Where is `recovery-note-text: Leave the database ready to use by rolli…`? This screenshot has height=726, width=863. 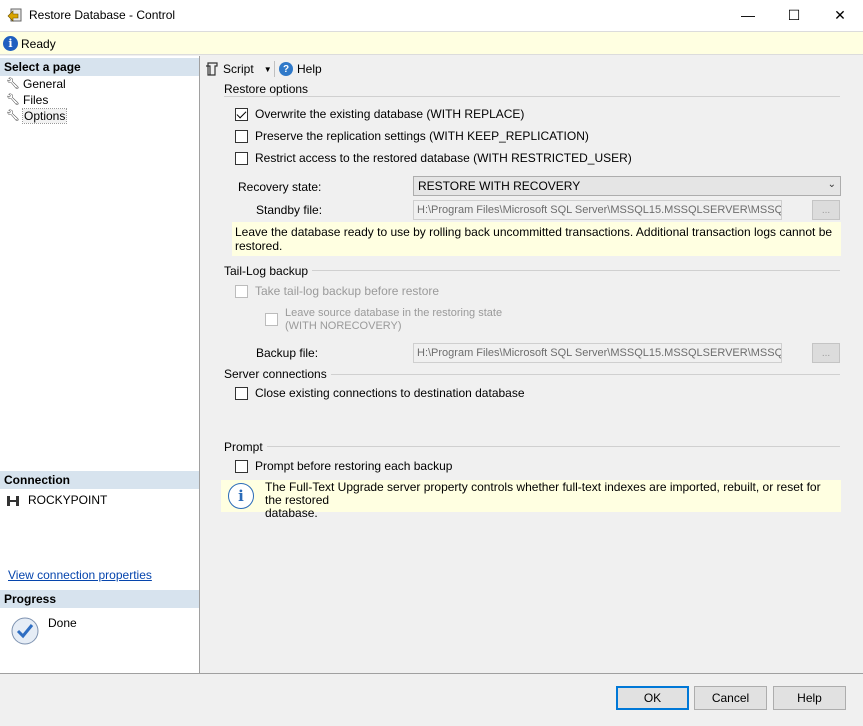 recovery-note-text: Leave the database ready to use by rolli… is located at coordinates (534, 239).